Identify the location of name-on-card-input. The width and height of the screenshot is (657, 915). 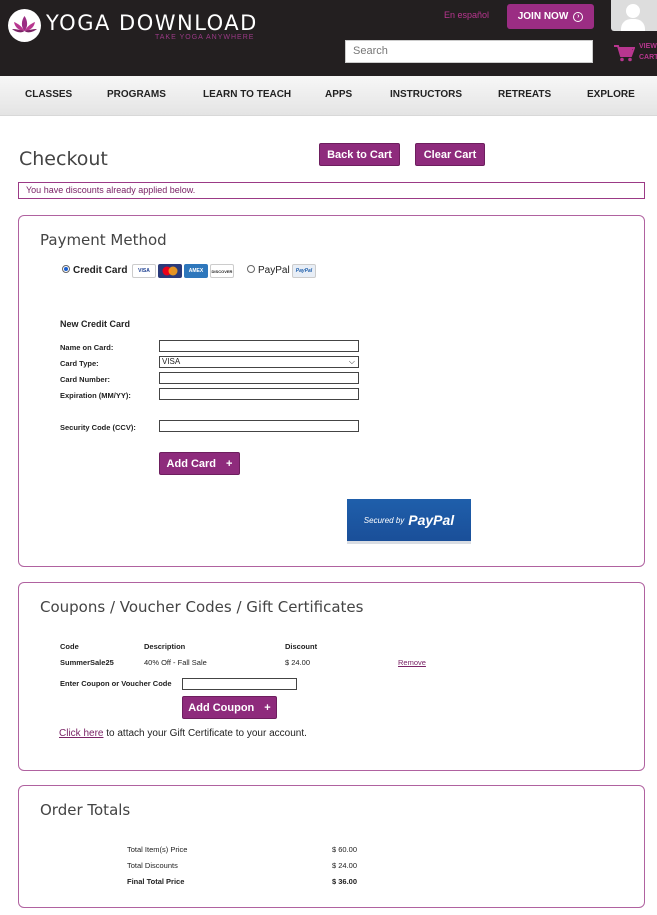
(259, 346).